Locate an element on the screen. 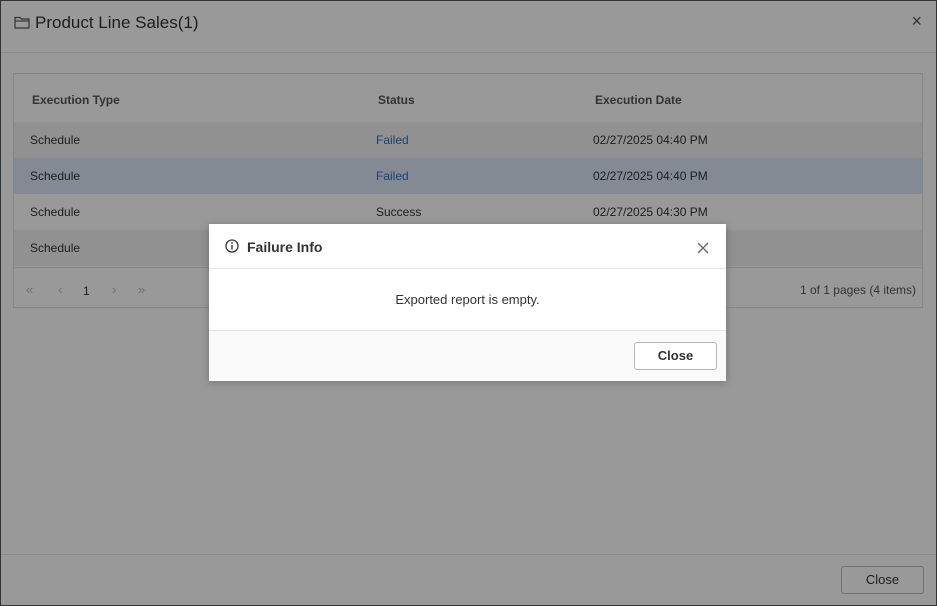  dialog-close-button: Close is located at coordinates (675, 356).